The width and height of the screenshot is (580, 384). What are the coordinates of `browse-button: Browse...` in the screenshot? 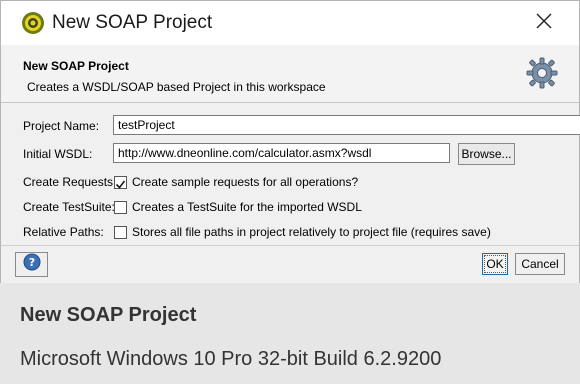 It's located at (486, 154).